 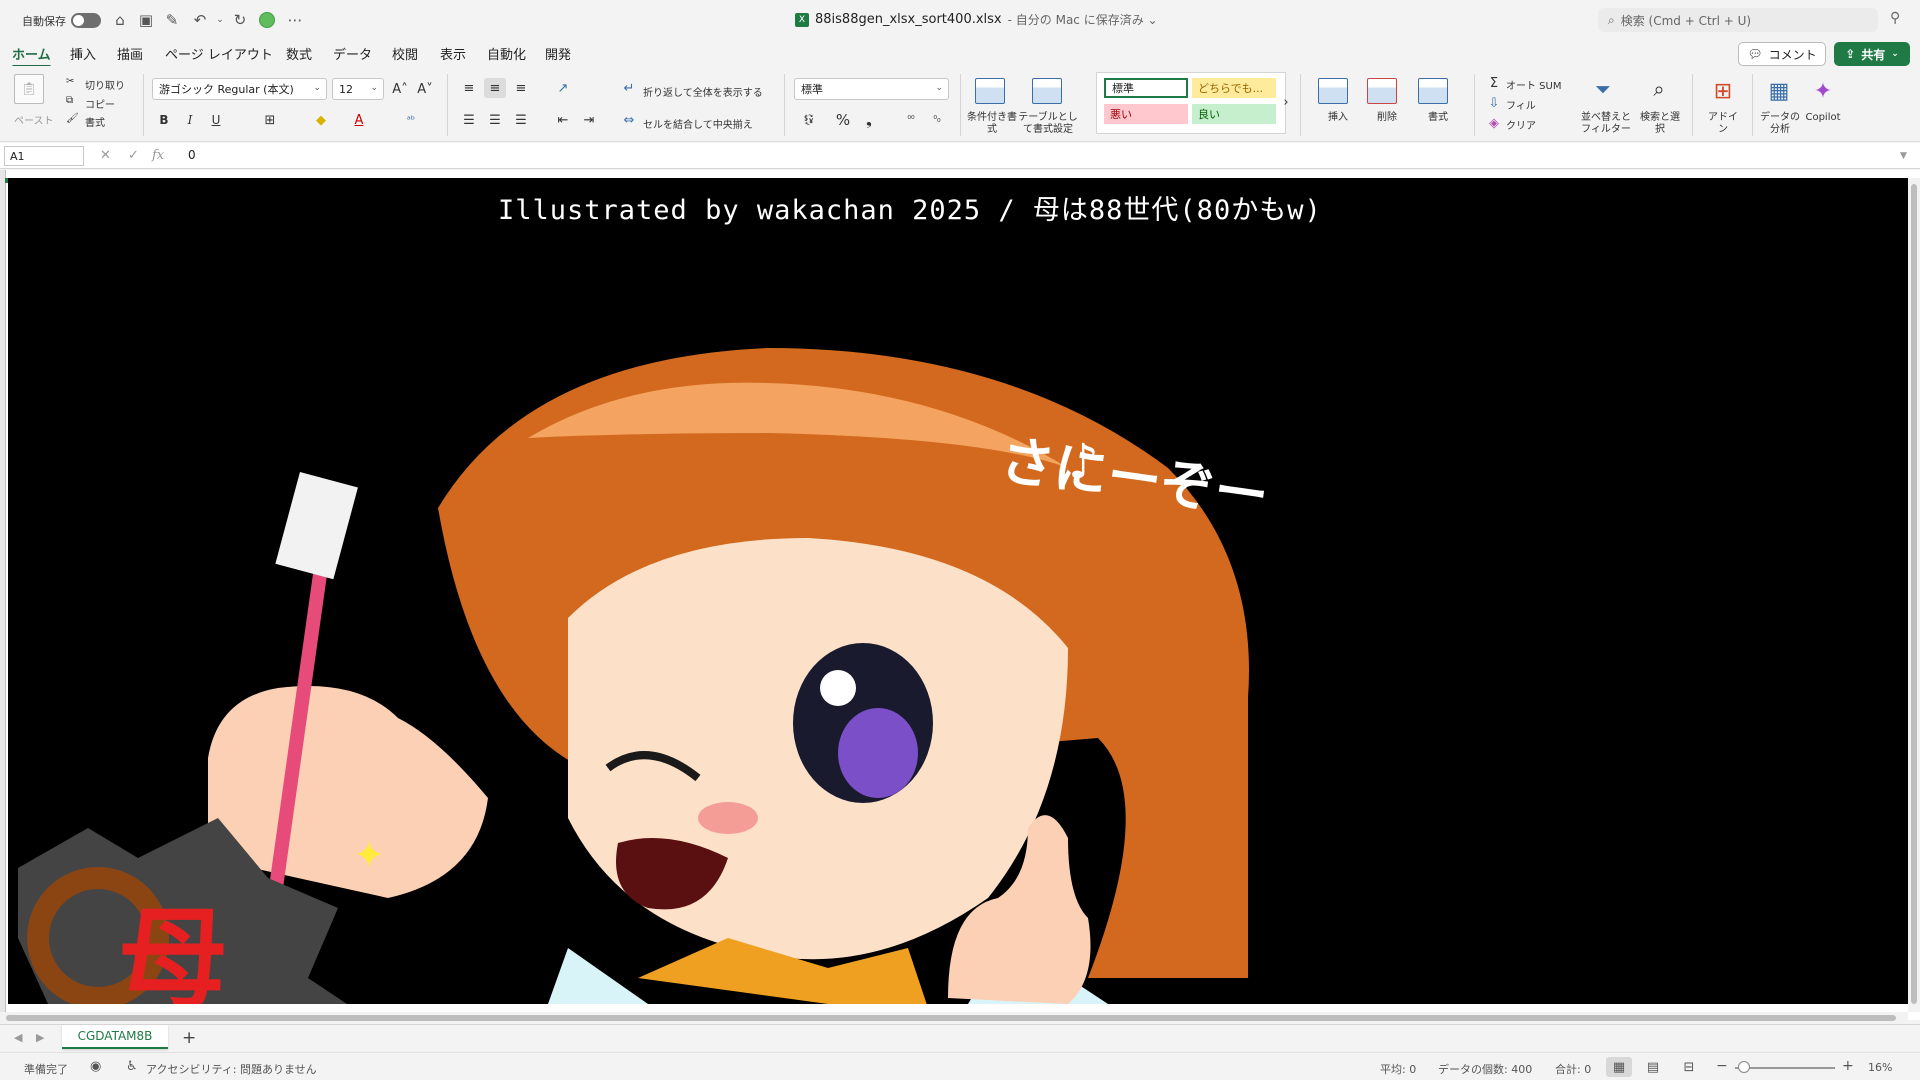 What do you see at coordinates (453, 53) in the screenshot?
I see `tab-view: 表示` at bounding box center [453, 53].